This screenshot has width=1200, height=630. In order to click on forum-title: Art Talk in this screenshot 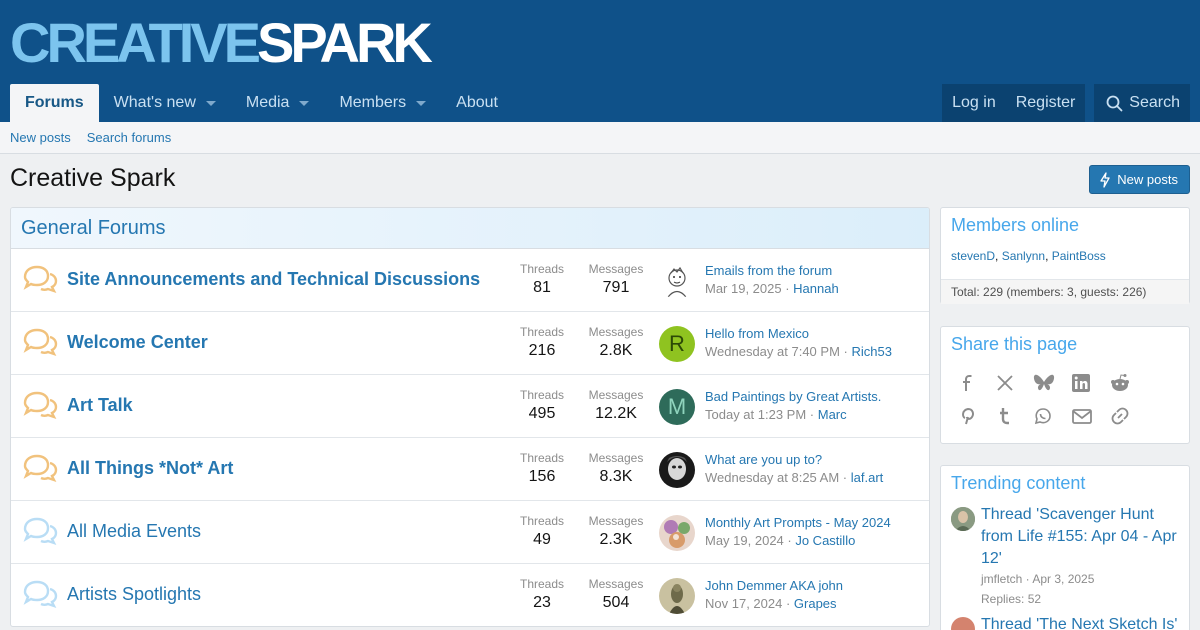, I will do `click(100, 405)`.